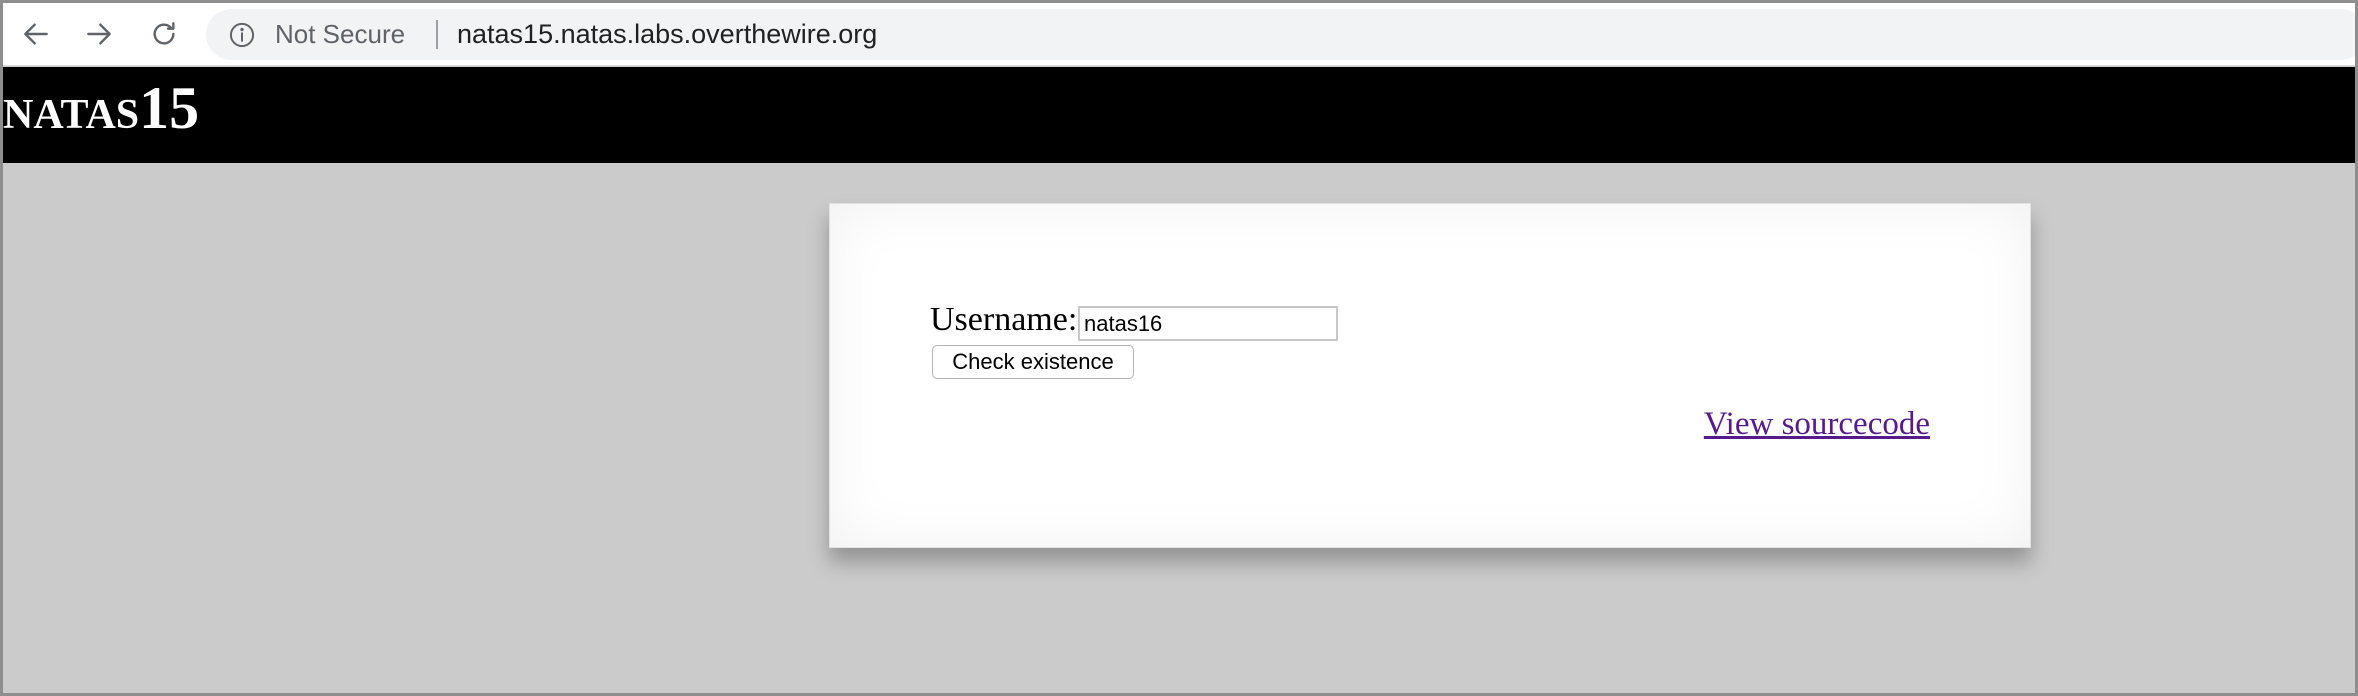  I want to click on username-input, so click(1208, 323).